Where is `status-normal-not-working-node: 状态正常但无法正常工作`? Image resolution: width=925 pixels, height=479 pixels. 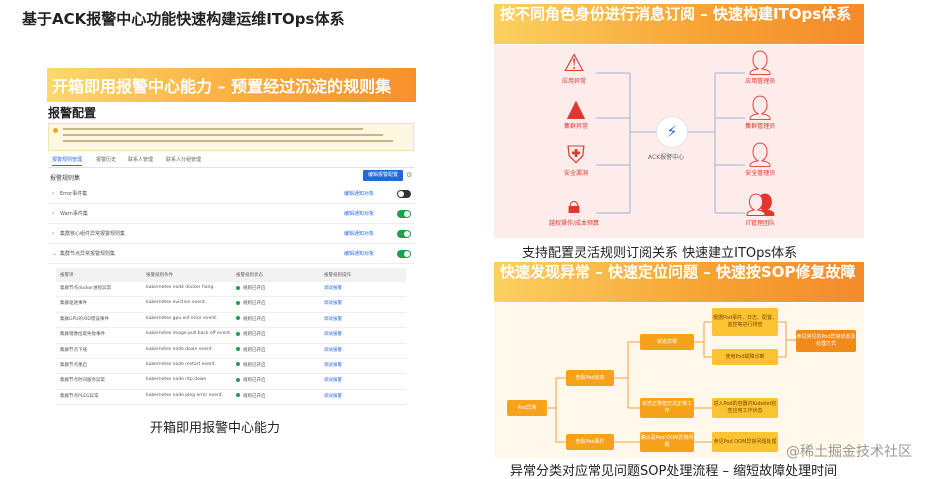
status-normal-not-working-node: 状态正常但无法正常工作 is located at coordinates (667, 408).